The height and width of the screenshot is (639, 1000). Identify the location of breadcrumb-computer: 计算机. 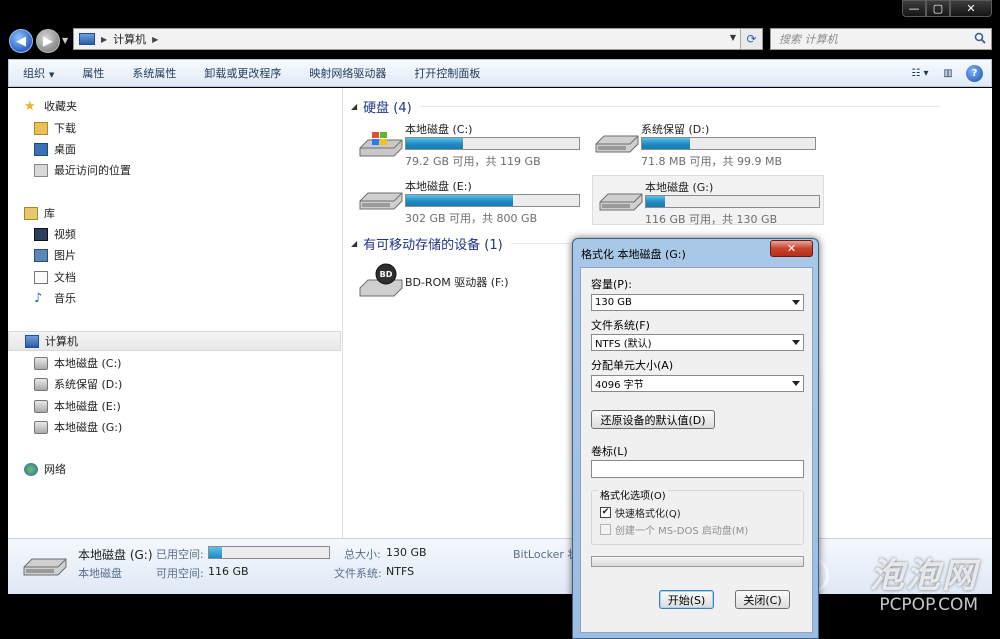
(129, 39).